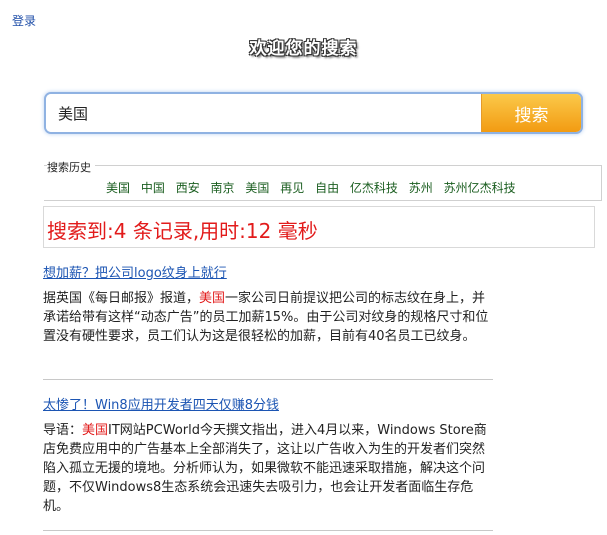  I want to click on history-item: 西安, so click(188, 188).